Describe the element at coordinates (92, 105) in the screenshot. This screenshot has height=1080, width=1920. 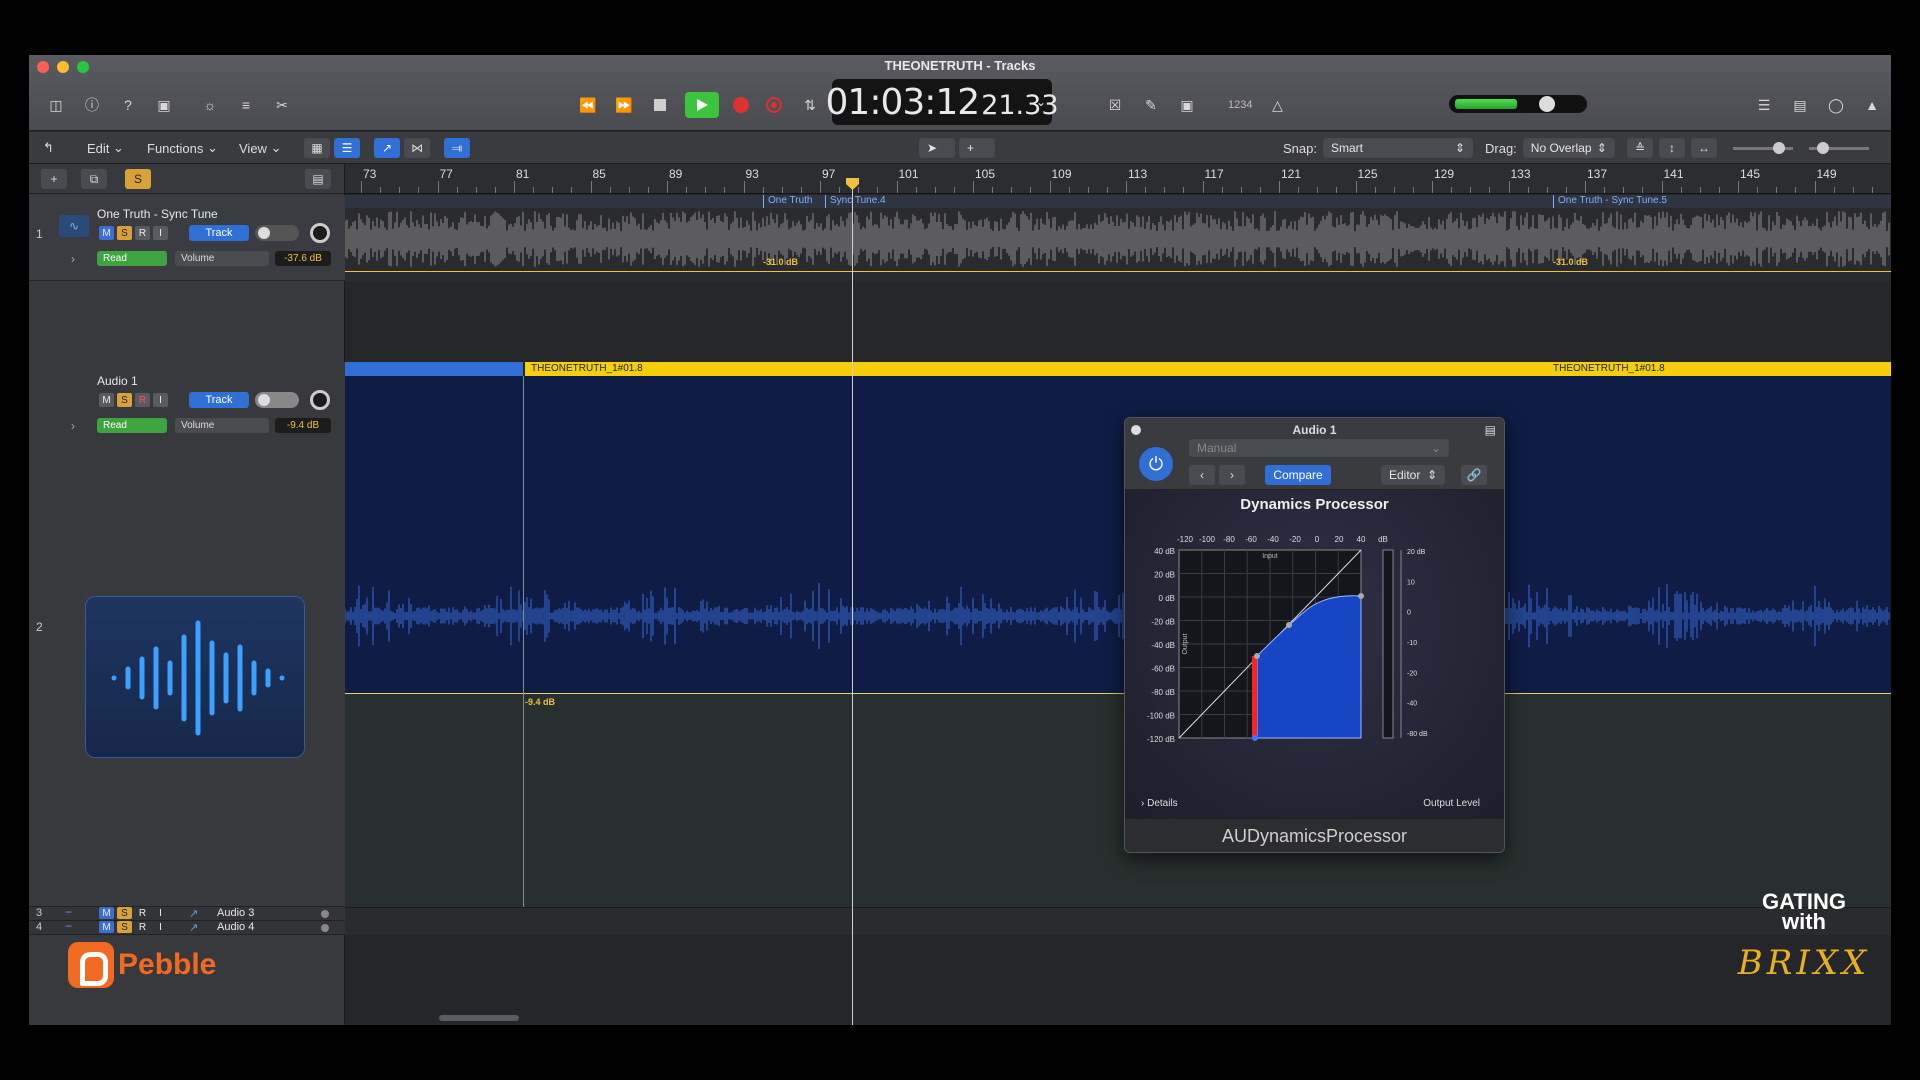
I see `info-icon: ⓘ` at that location.